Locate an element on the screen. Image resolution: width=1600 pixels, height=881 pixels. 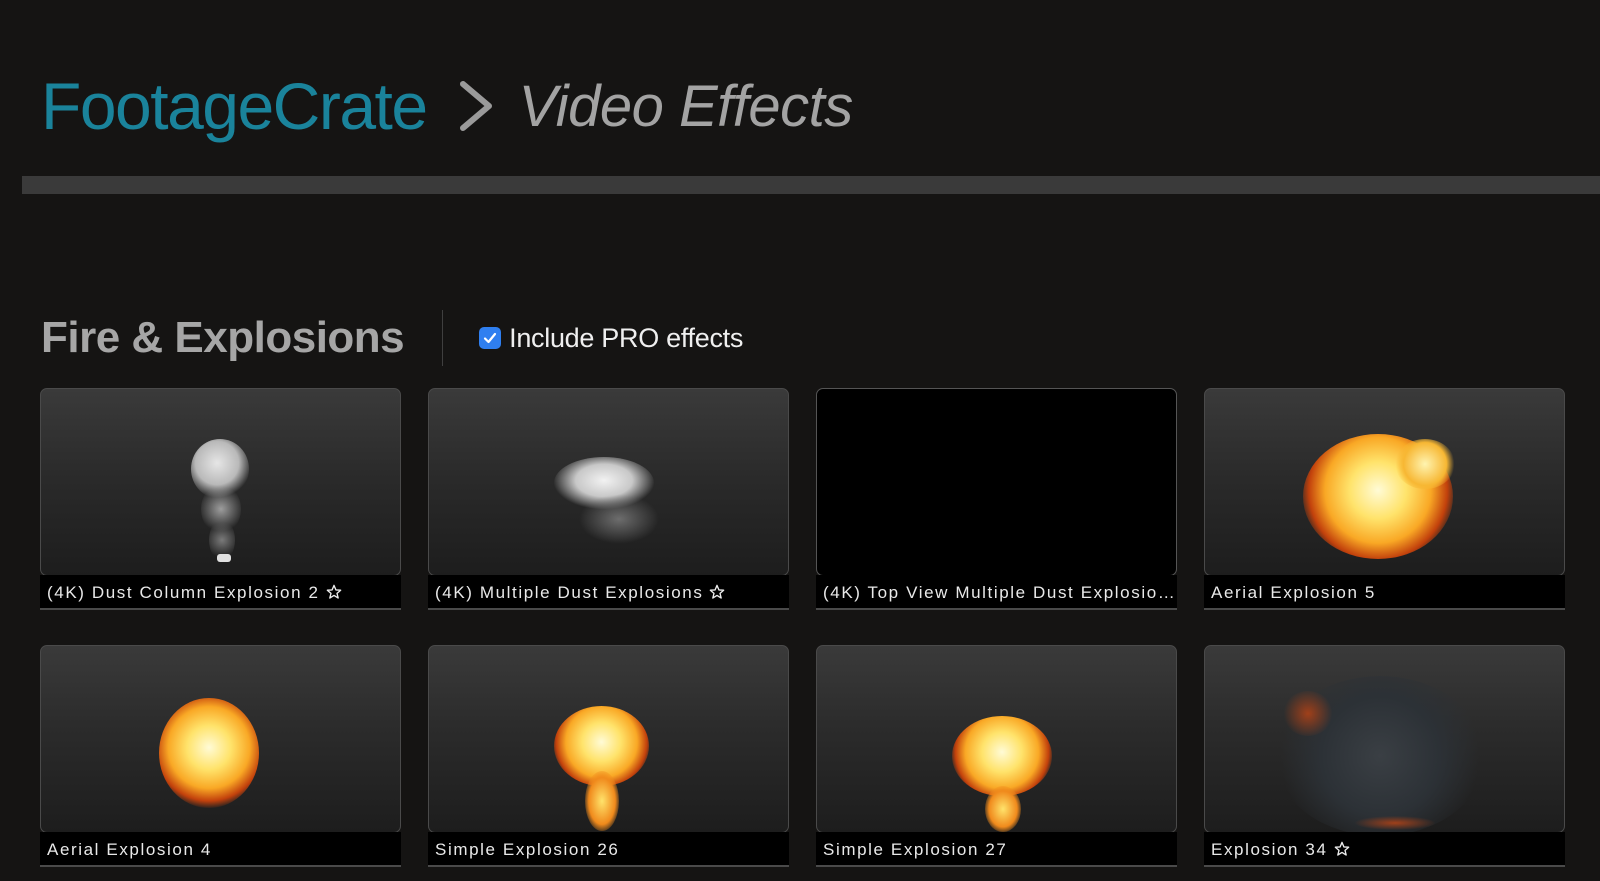
section-title: Fire & Explosions is located at coordinates (223, 337).